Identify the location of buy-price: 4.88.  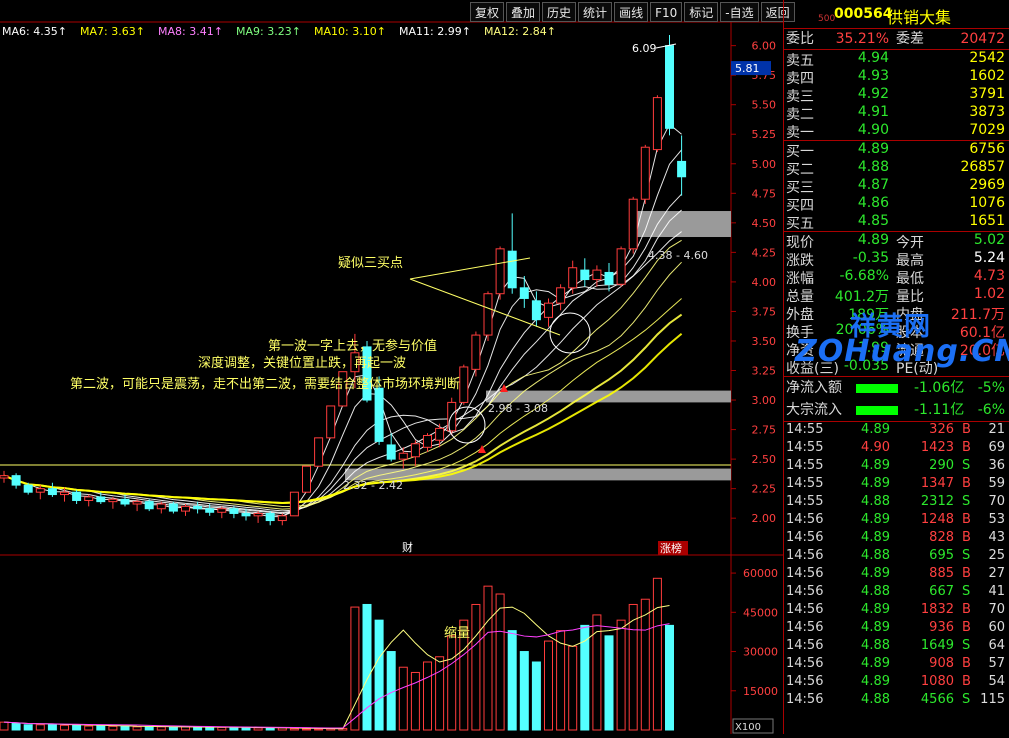
(873, 167).